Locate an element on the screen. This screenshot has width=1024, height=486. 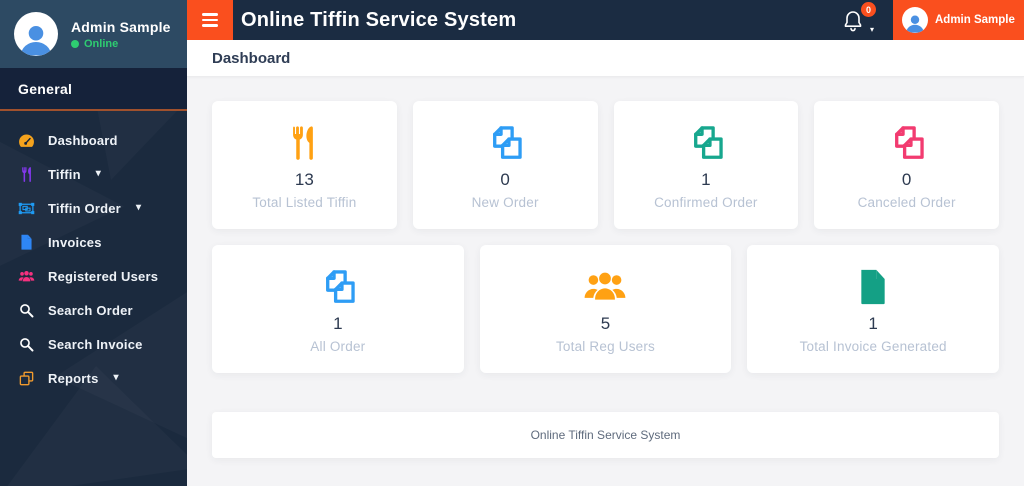
sidebar-item-reports: Reports ▾ is located at coordinates (93, 378).